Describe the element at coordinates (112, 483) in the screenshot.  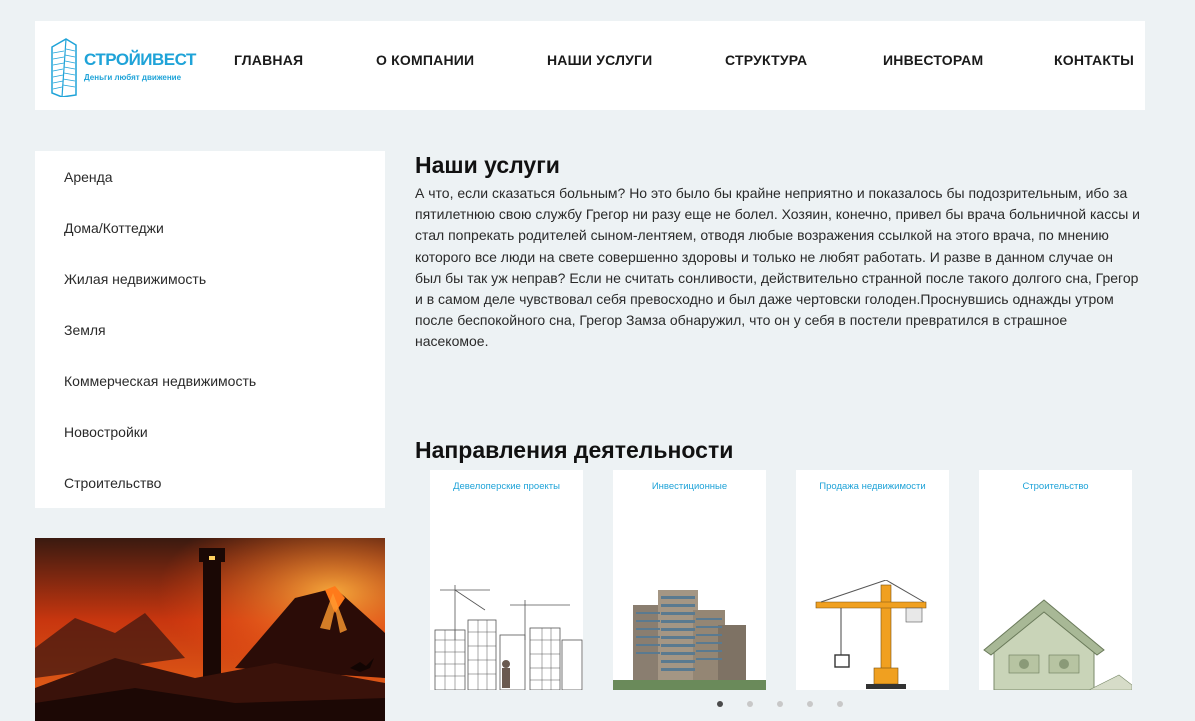
I see `sidebar-item-construction: Строительство` at that location.